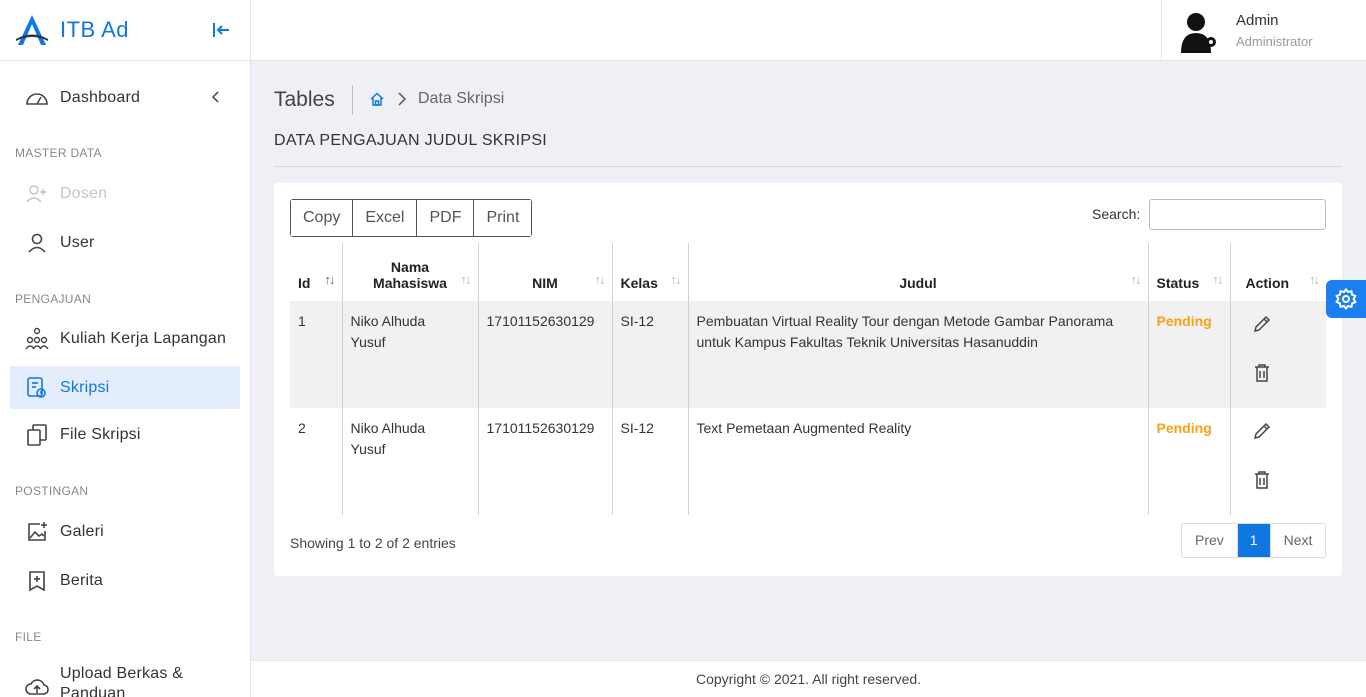  What do you see at coordinates (1198, 32) in the screenshot?
I see `avatar` at bounding box center [1198, 32].